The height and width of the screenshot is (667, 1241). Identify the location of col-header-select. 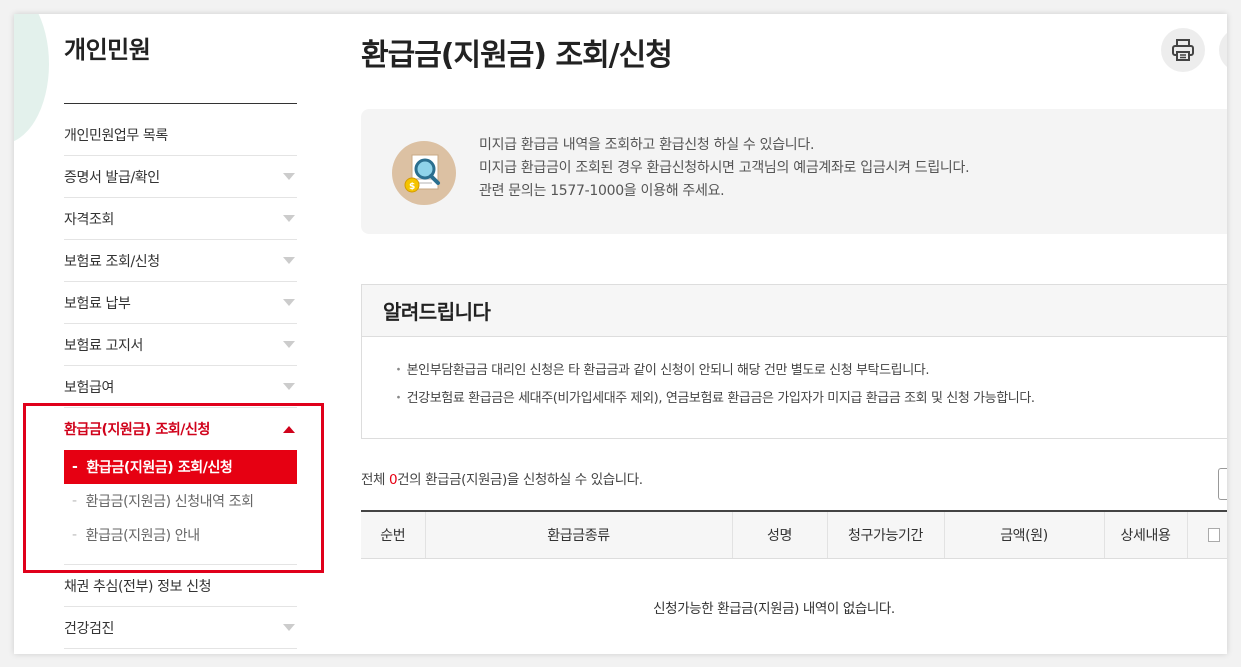
(1207, 534).